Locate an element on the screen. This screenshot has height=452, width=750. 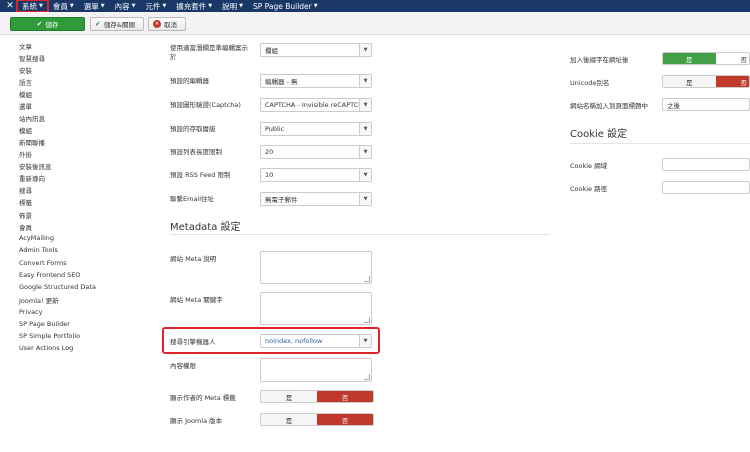
sidebar-item: 會員 is located at coordinates (25, 227).